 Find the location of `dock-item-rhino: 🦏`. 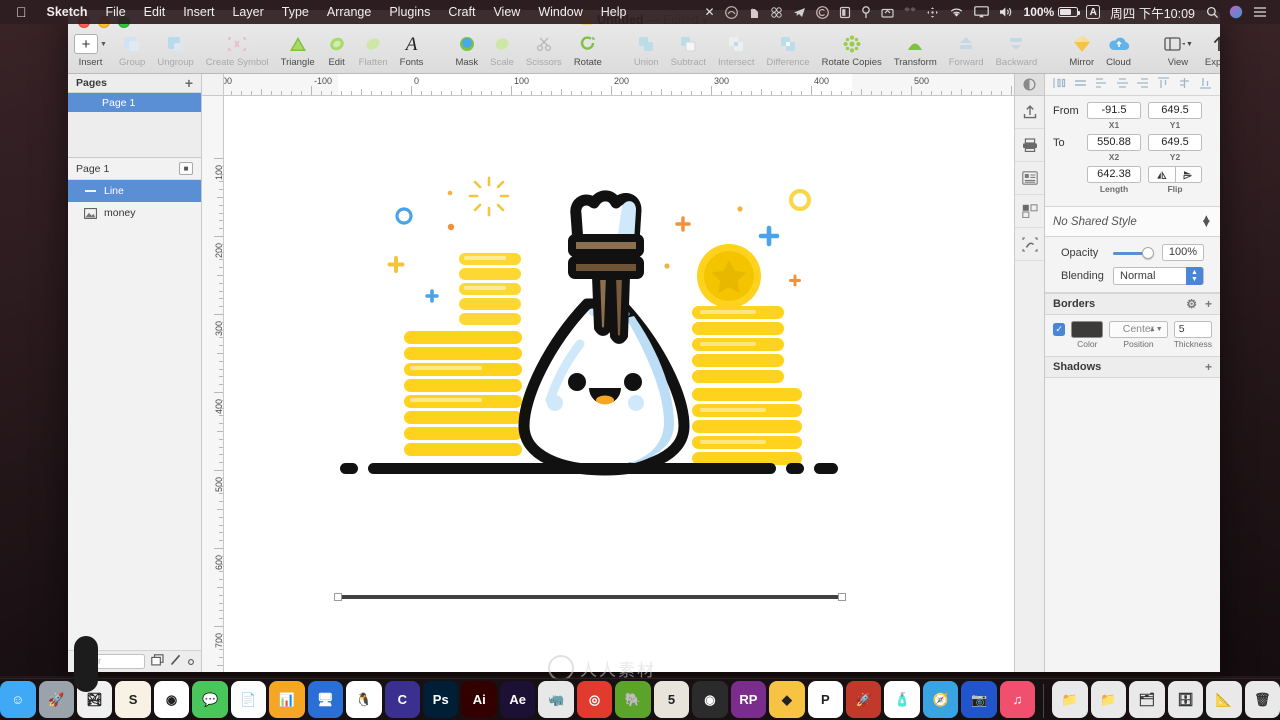

dock-item-rhino: 🦏 is located at coordinates (556, 699).